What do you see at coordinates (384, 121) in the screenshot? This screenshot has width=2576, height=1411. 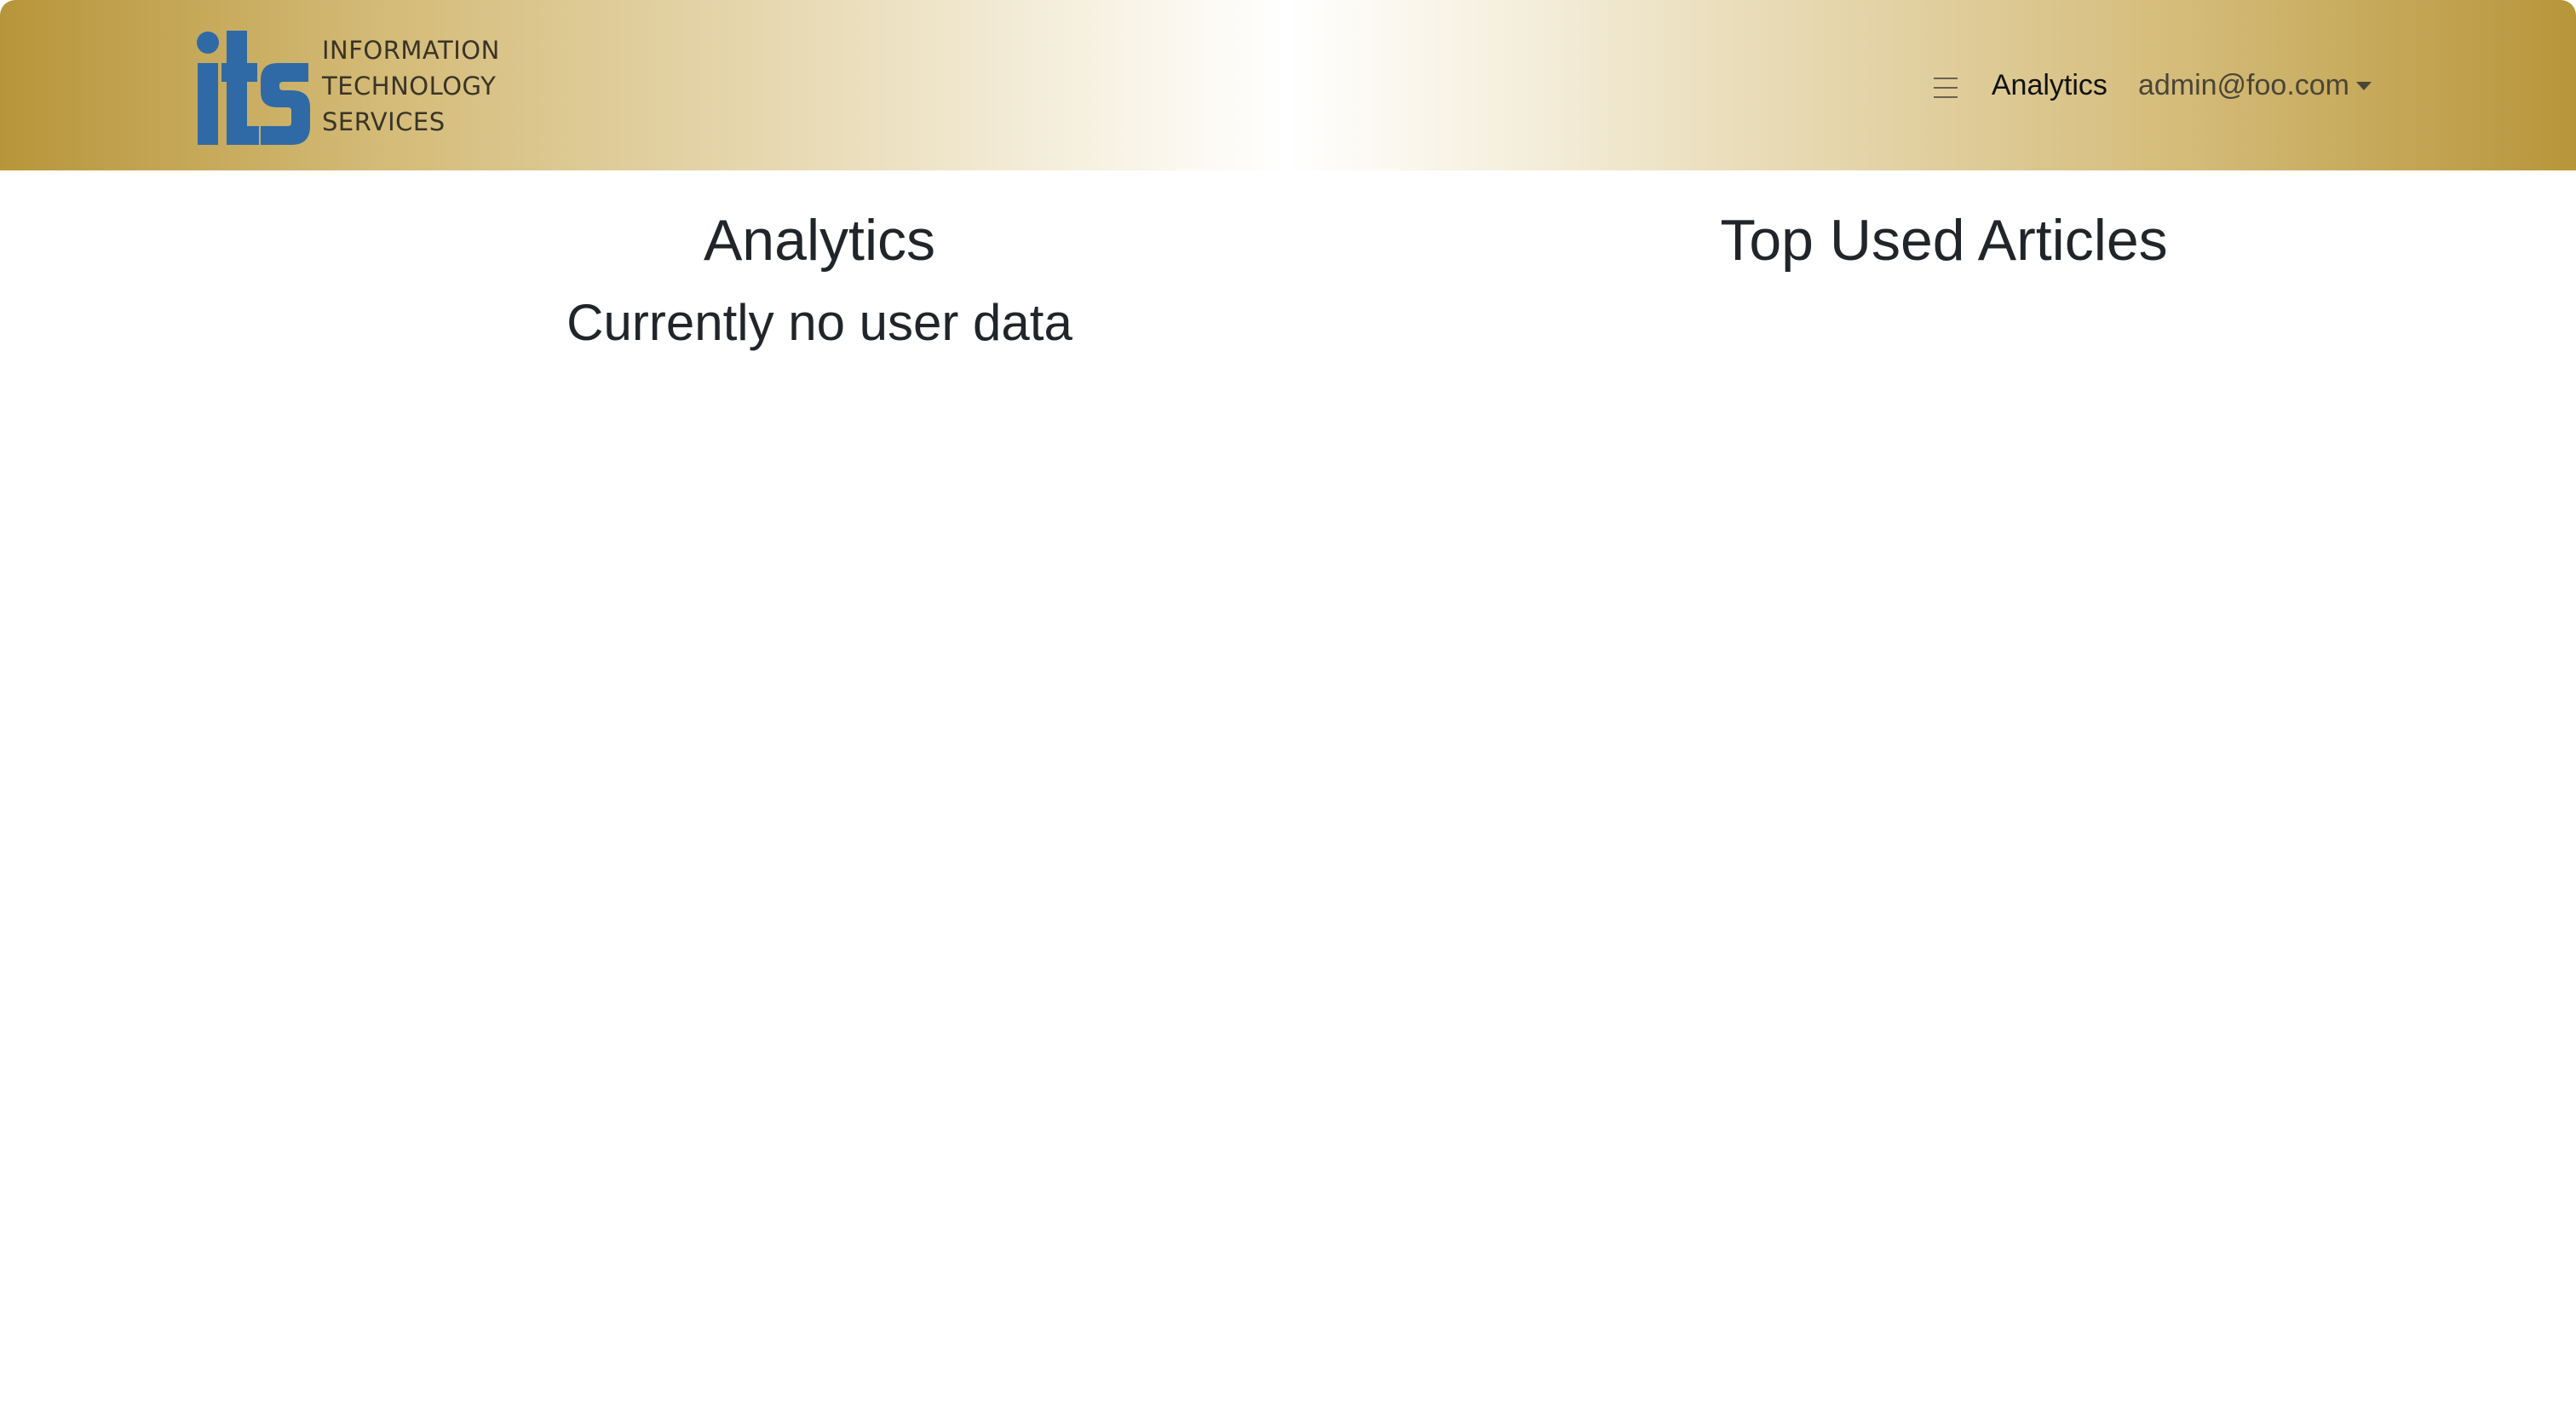 I see `brand-line-services: SERVICES` at bounding box center [384, 121].